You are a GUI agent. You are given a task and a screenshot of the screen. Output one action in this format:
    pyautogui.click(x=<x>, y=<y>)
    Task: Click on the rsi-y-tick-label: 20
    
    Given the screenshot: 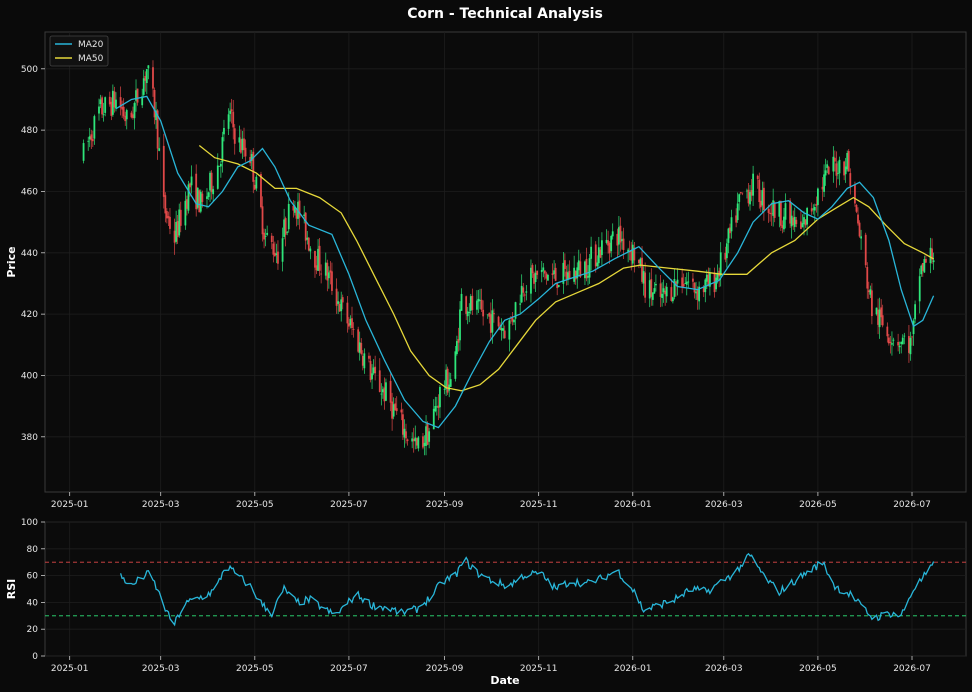 What is the action you would take?
    pyautogui.click(x=33, y=630)
    